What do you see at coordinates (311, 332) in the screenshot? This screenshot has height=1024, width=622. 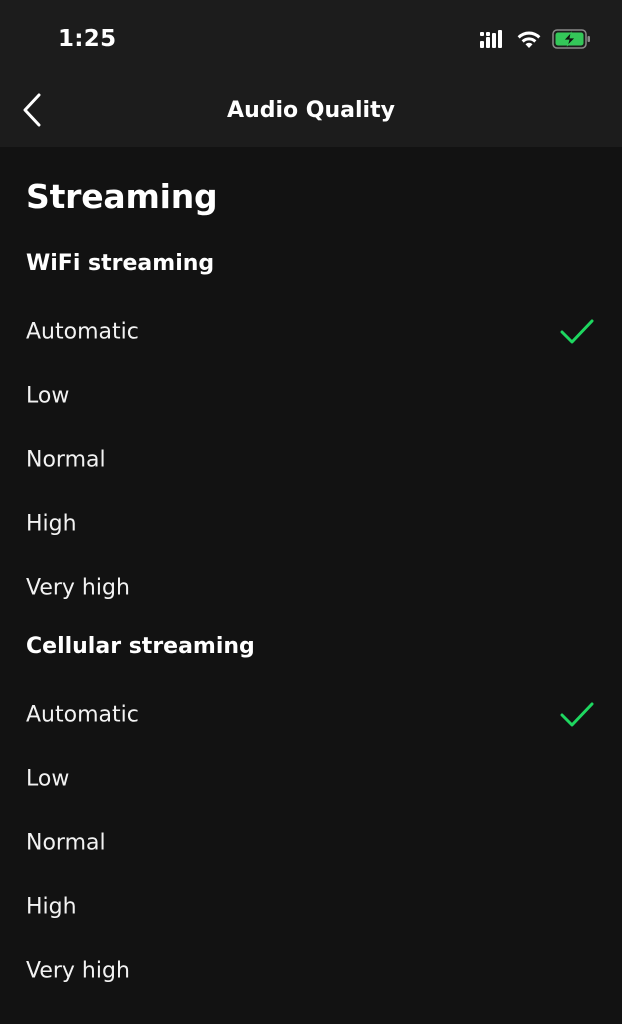 I see `wifi-option-automatic: Automatic` at bounding box center [311, 332].